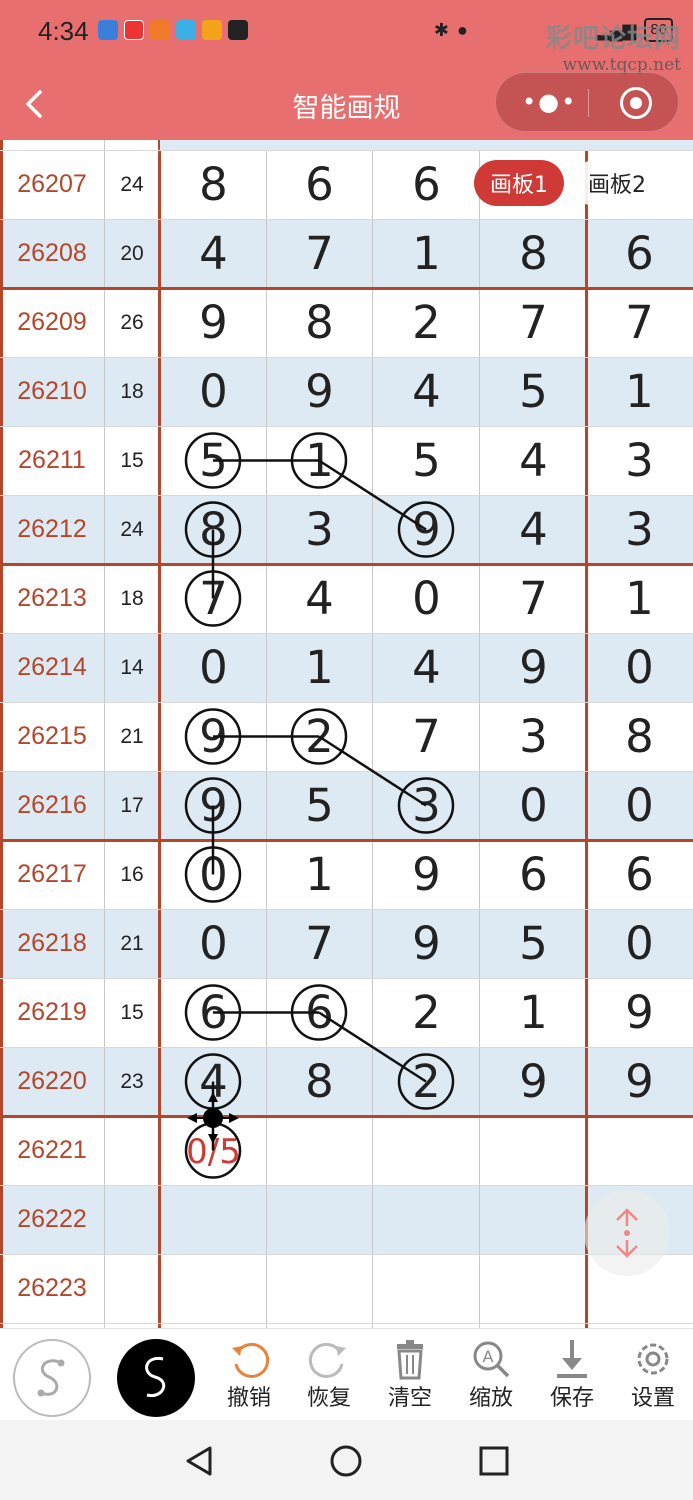 This screenshot has width=693, height=1500. Describe the element at coordinates (617, 183) in the screenshot. I see `tab-board-2: 画板2` at that location.